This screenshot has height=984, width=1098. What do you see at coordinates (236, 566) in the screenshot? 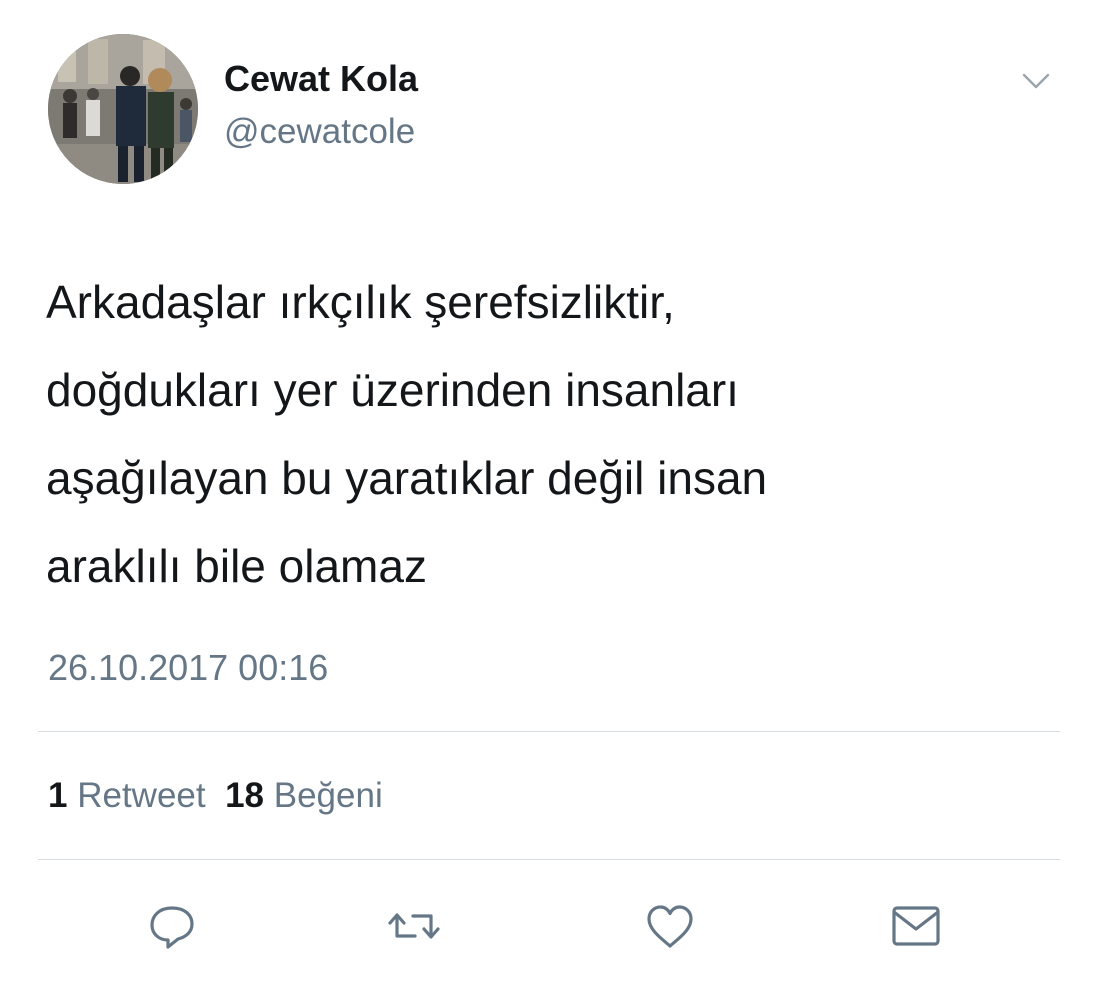
I see `tweet-text-line: araklılı bile olamaz` at bounding box center [236, 566].